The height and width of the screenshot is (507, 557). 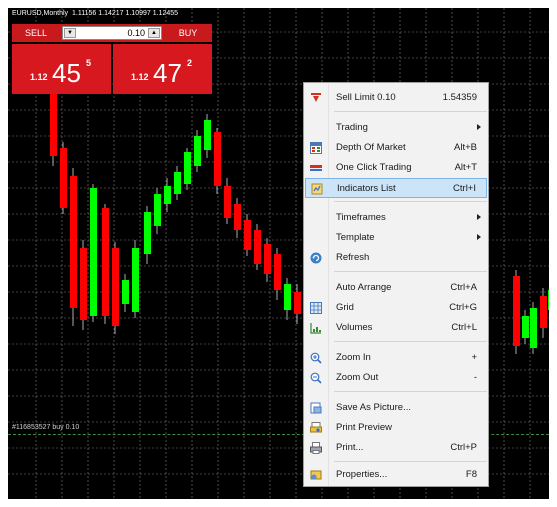 I want to click on menu-item-sell-limit: Sell Limit 0.10 1.54359, so click(x=396, y=98).